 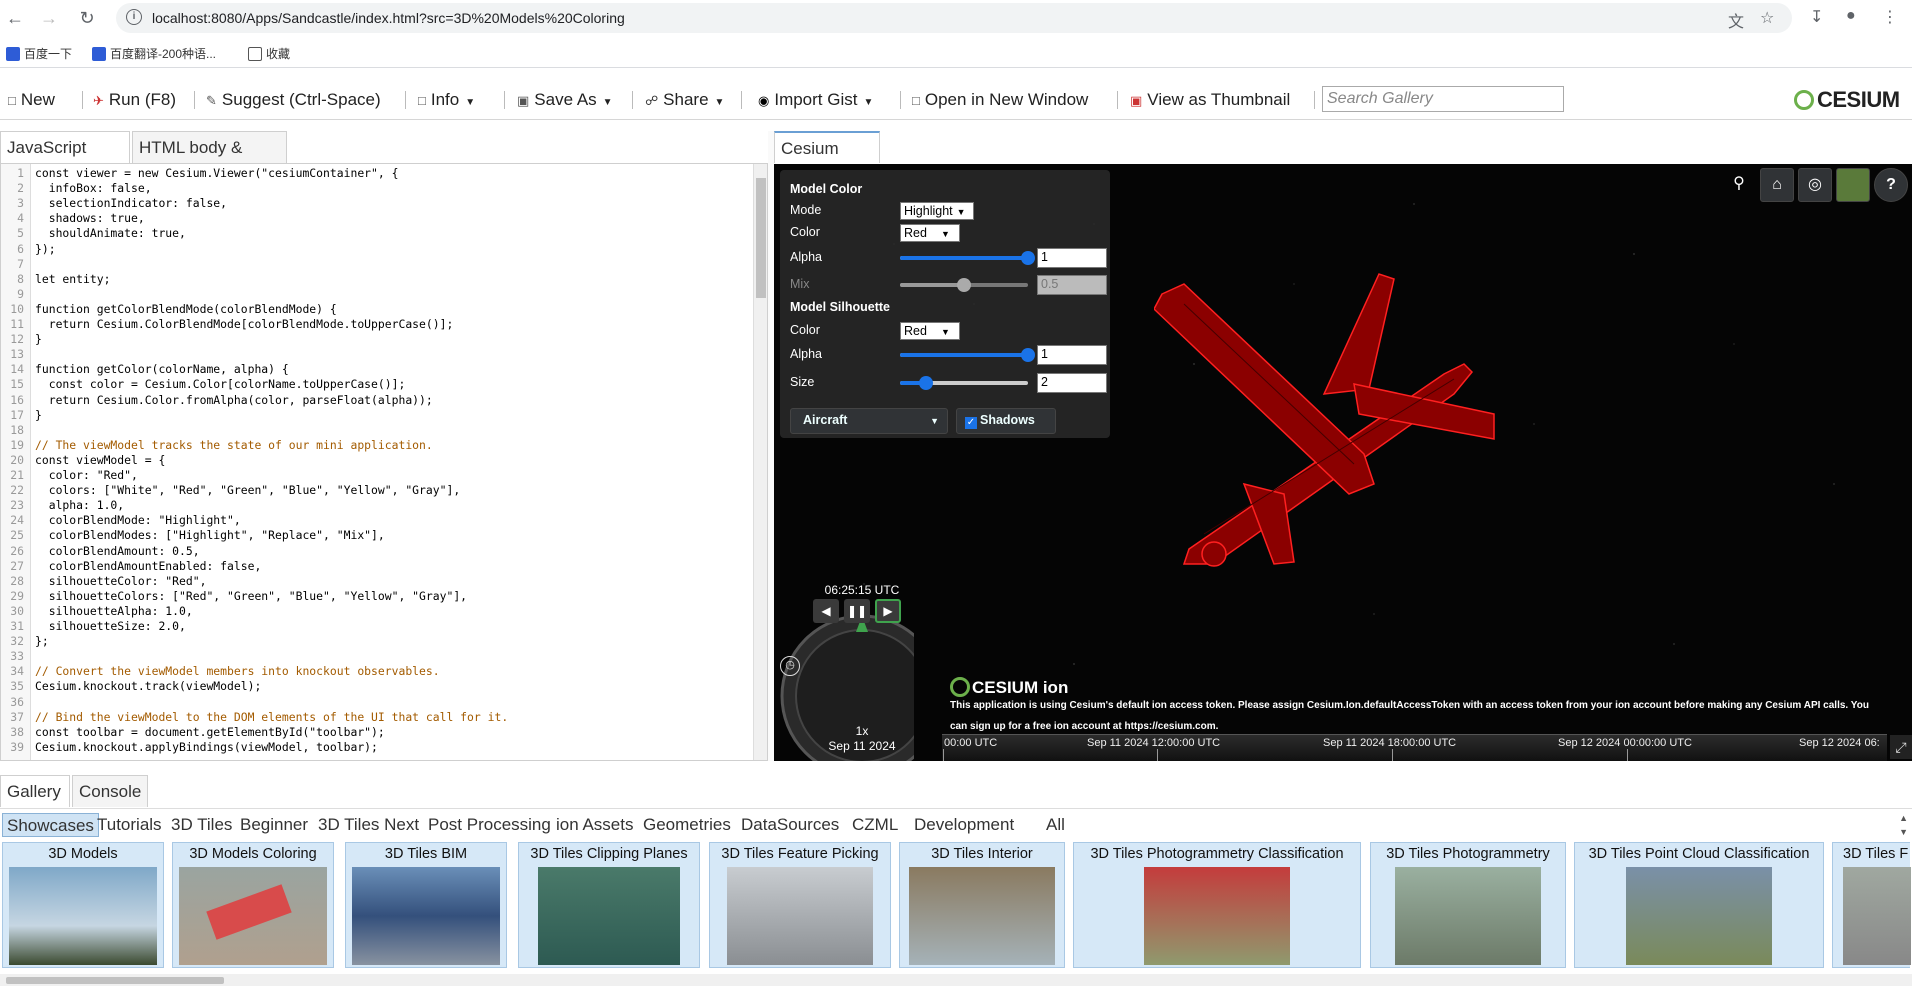 What do you see at coordinates (371, 339) in the screenshot?
I see `code-line: 12}` at bounding box center [371, 339].